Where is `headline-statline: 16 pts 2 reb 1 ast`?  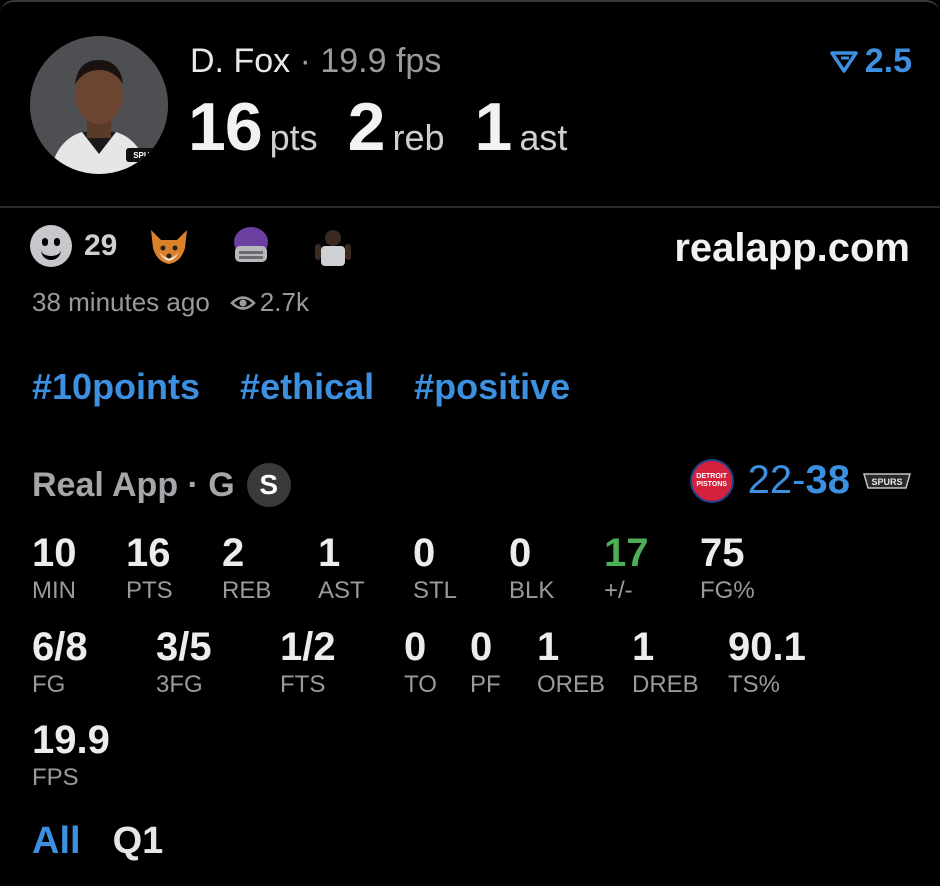
headline-statline: 16 pts 2 reb 1 ast is located at coordinates (392, 127).